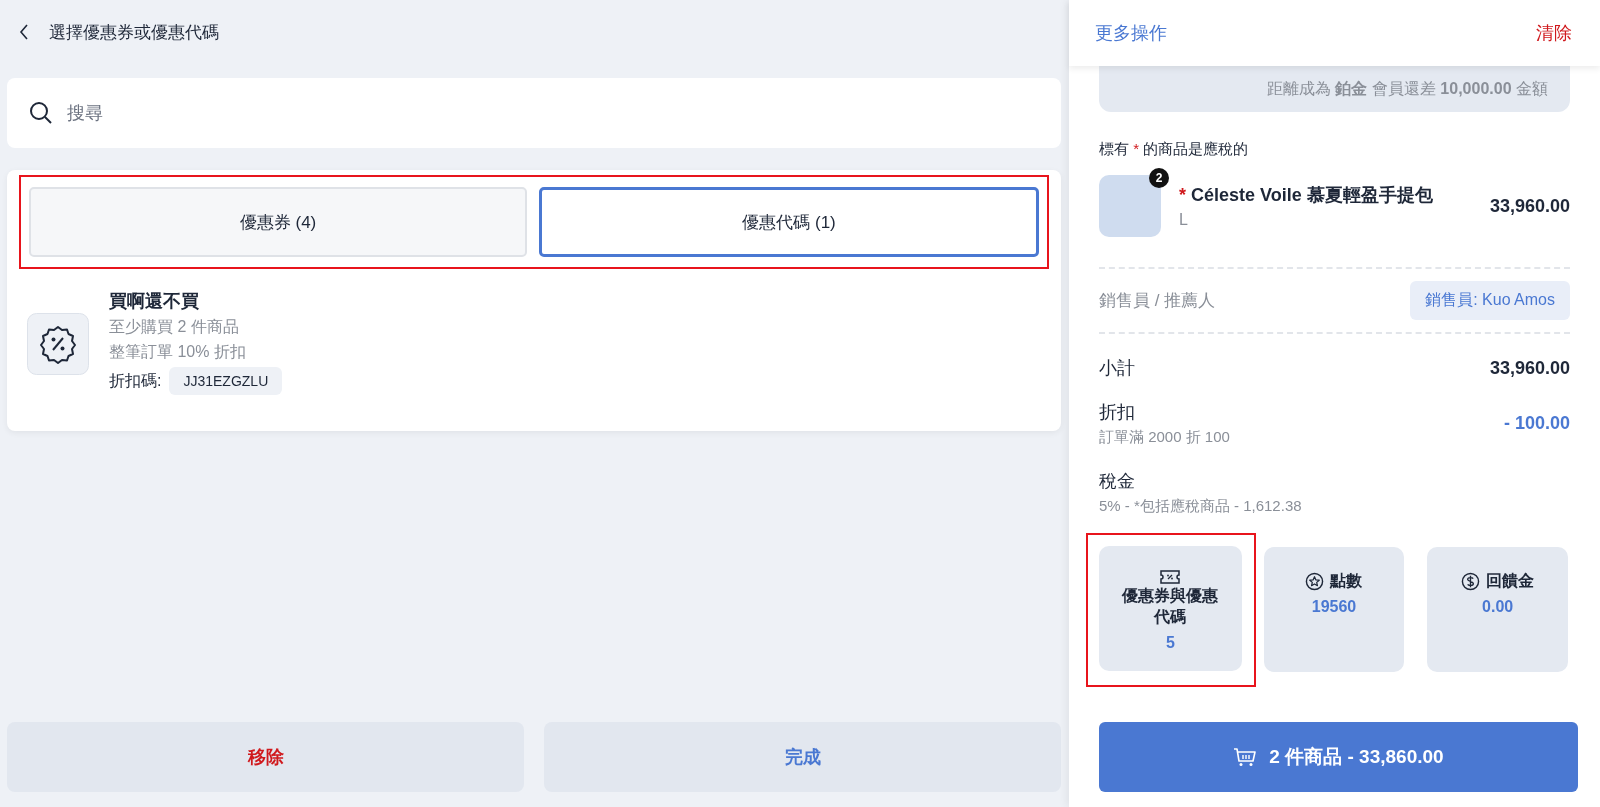 This screenshot has height=807, width=1600. I want to click on summary-value: - 100.00, so click(1536, 423).